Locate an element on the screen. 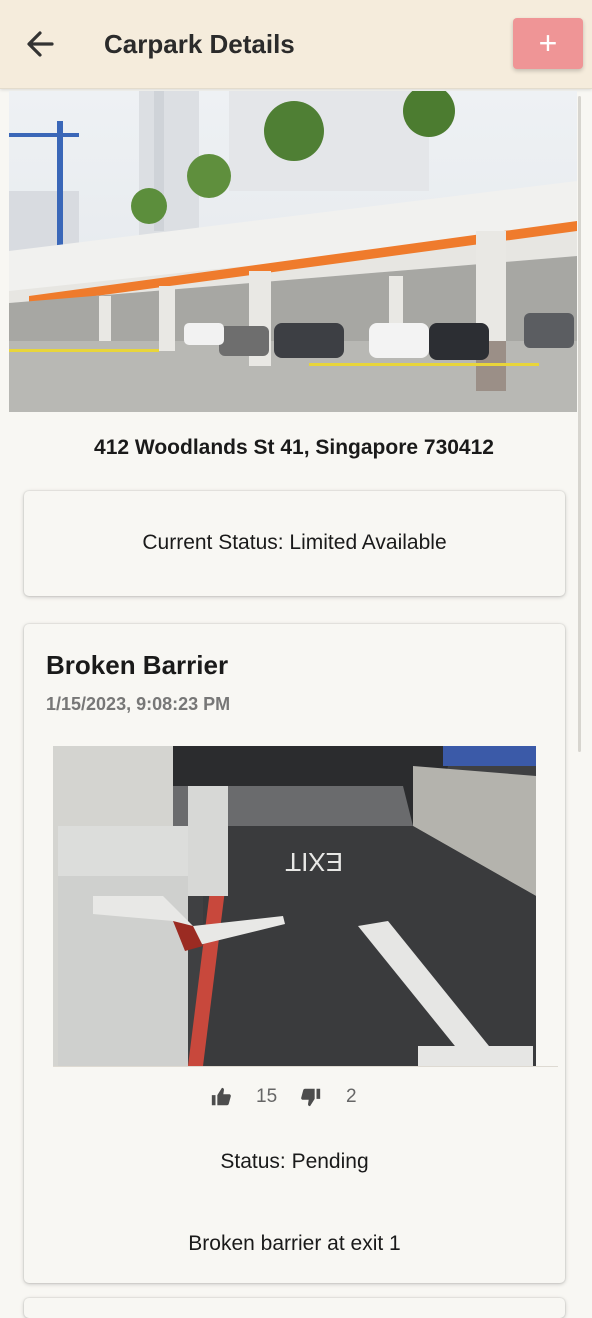 The height and width of the screenshot is (1318, 592). app-header: Carpark Details + is located at coordinates (296, 44).